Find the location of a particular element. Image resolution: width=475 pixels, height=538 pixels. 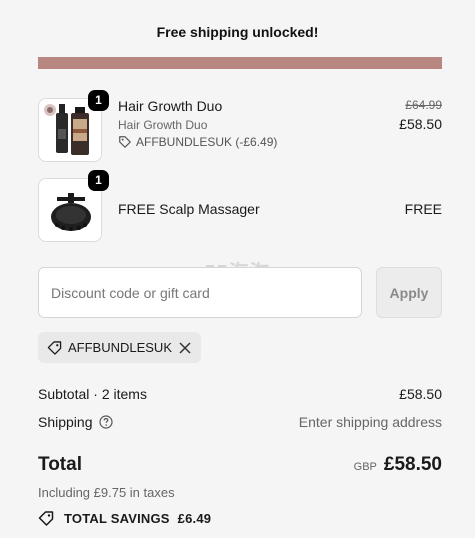

apply-discount-button: Apply is located at coordinates (409, 292).